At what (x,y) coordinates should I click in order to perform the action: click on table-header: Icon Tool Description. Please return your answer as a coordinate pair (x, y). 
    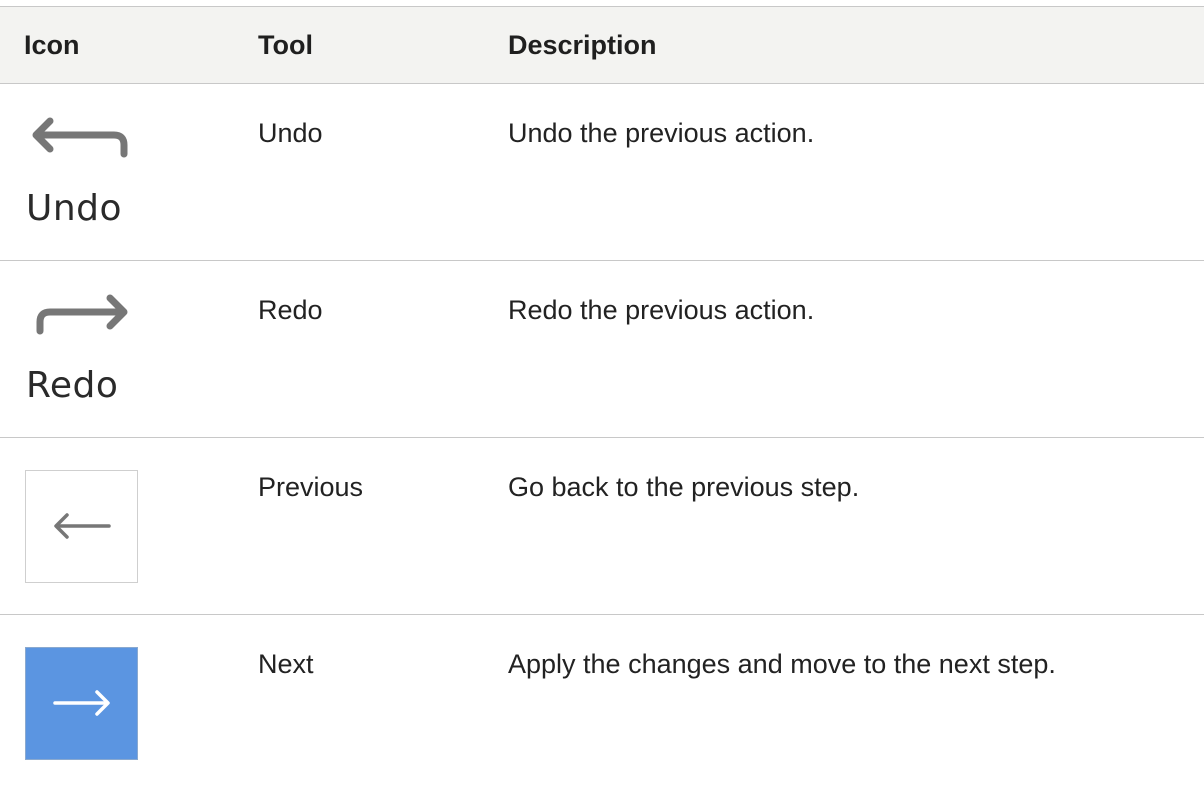
    Looking at the image, I should click on (602, 45).